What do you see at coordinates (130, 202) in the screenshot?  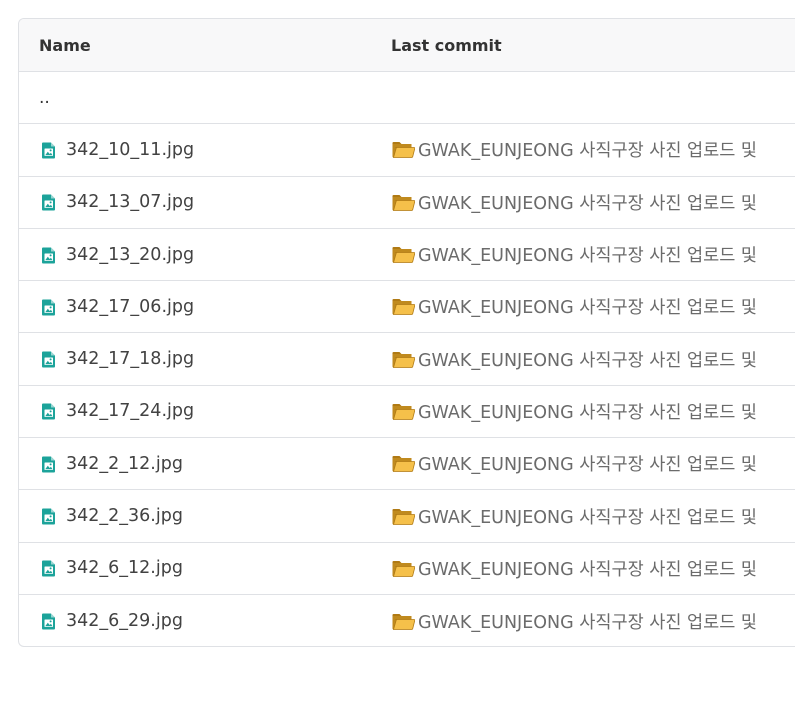 I see `file-name-link: 342_13_07.jpg` at bounding box center [130, 202].